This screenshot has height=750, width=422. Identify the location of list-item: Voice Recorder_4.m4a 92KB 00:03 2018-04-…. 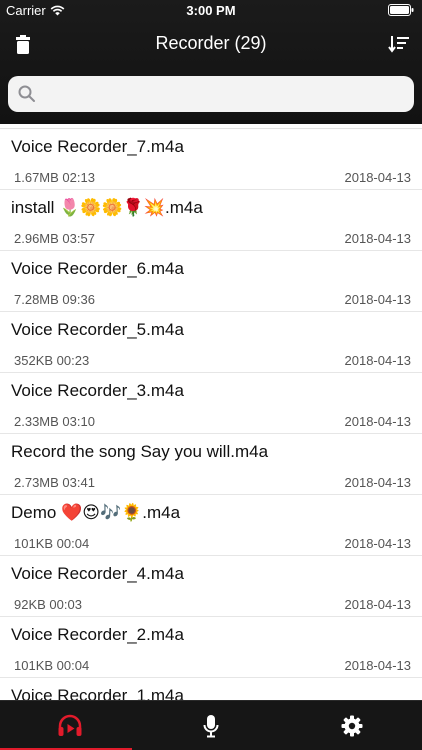
(211, 586).